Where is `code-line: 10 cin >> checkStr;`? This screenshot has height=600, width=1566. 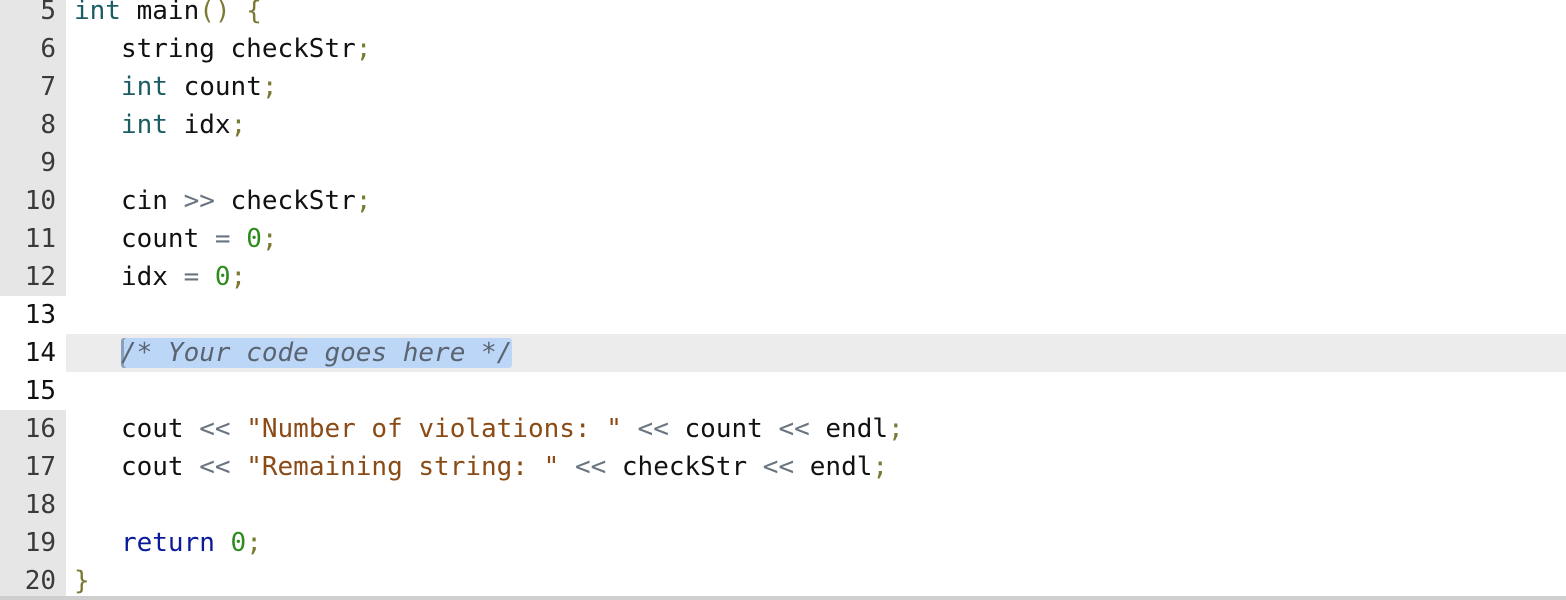
code-line: 10 cin >> checkStr; is located at coordinates (783, 201).